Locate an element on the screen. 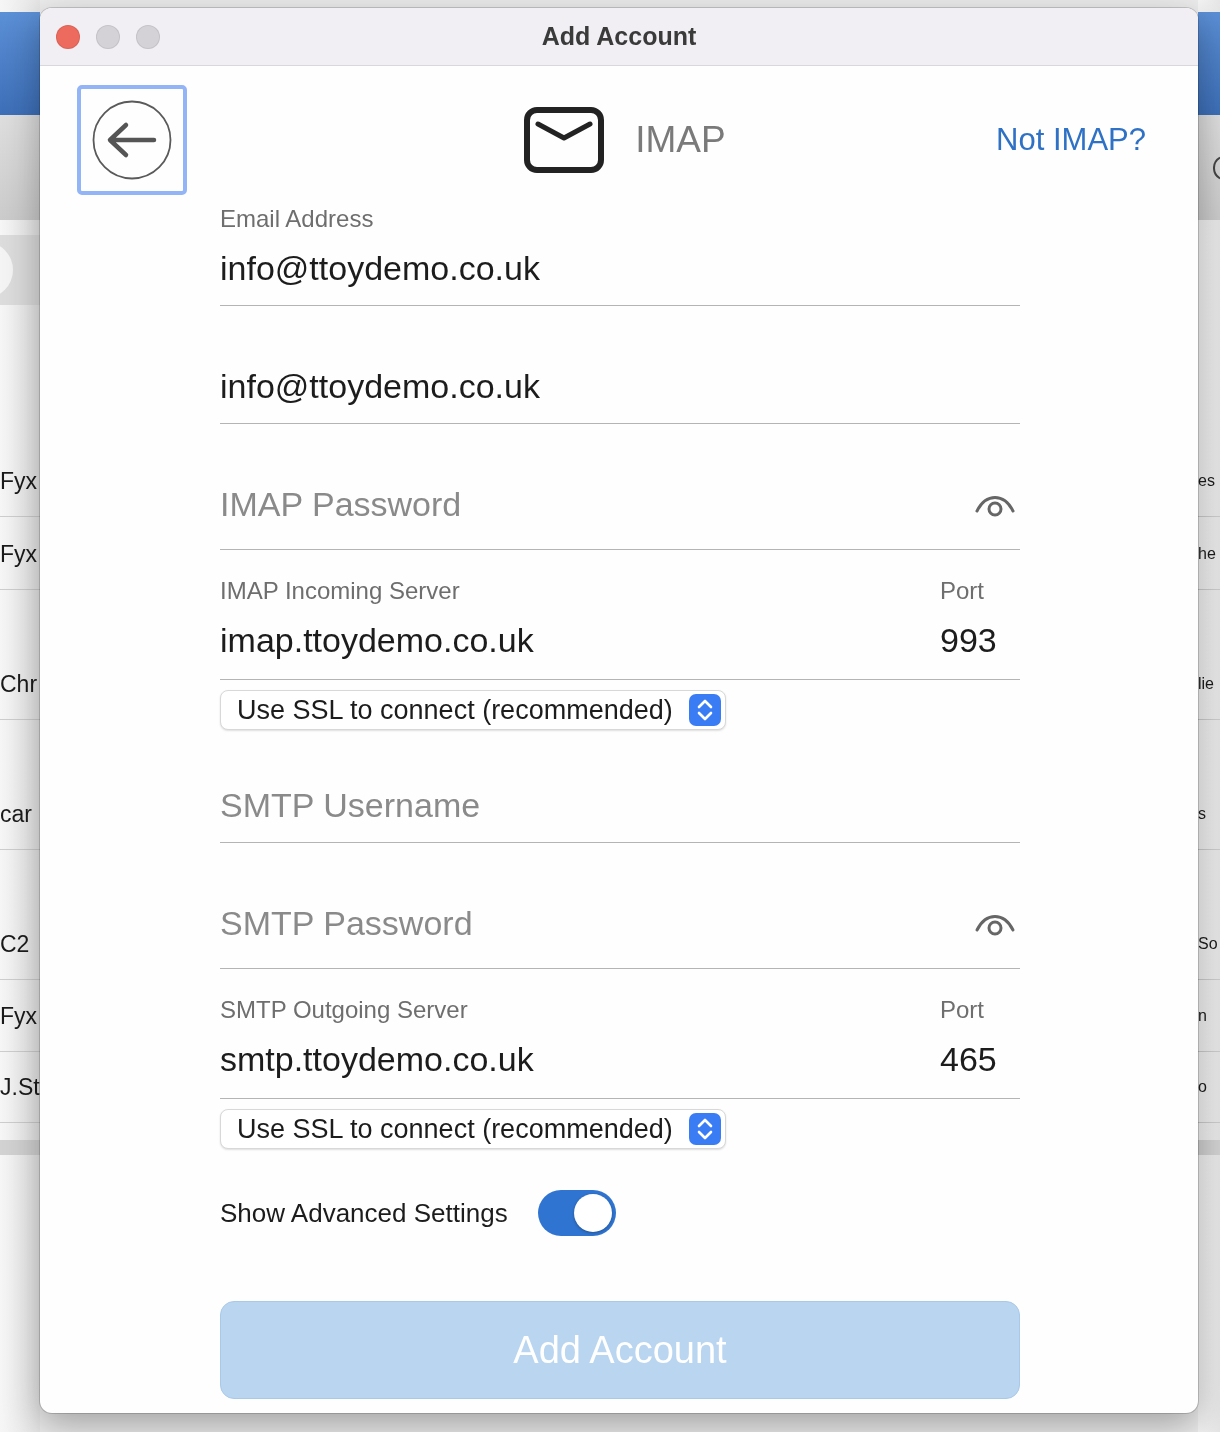  toggle-switch is located at coordinates (576, 1213).